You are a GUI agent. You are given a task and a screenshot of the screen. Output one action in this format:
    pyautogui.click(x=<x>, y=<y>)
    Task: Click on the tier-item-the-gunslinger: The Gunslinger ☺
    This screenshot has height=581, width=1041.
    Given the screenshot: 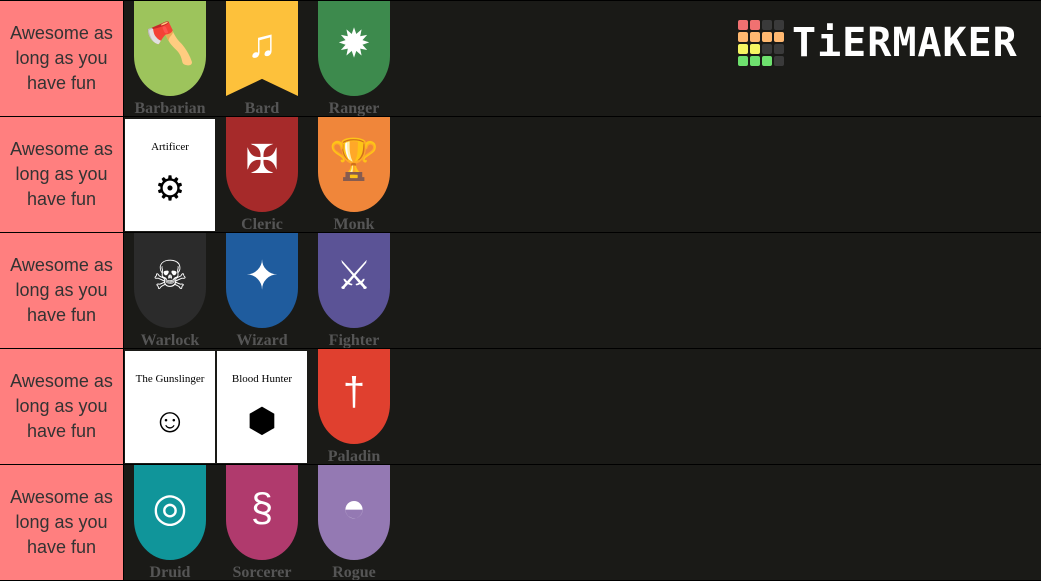 What is the action you would take?
    pyautogui.click(x=170, y=406)
    